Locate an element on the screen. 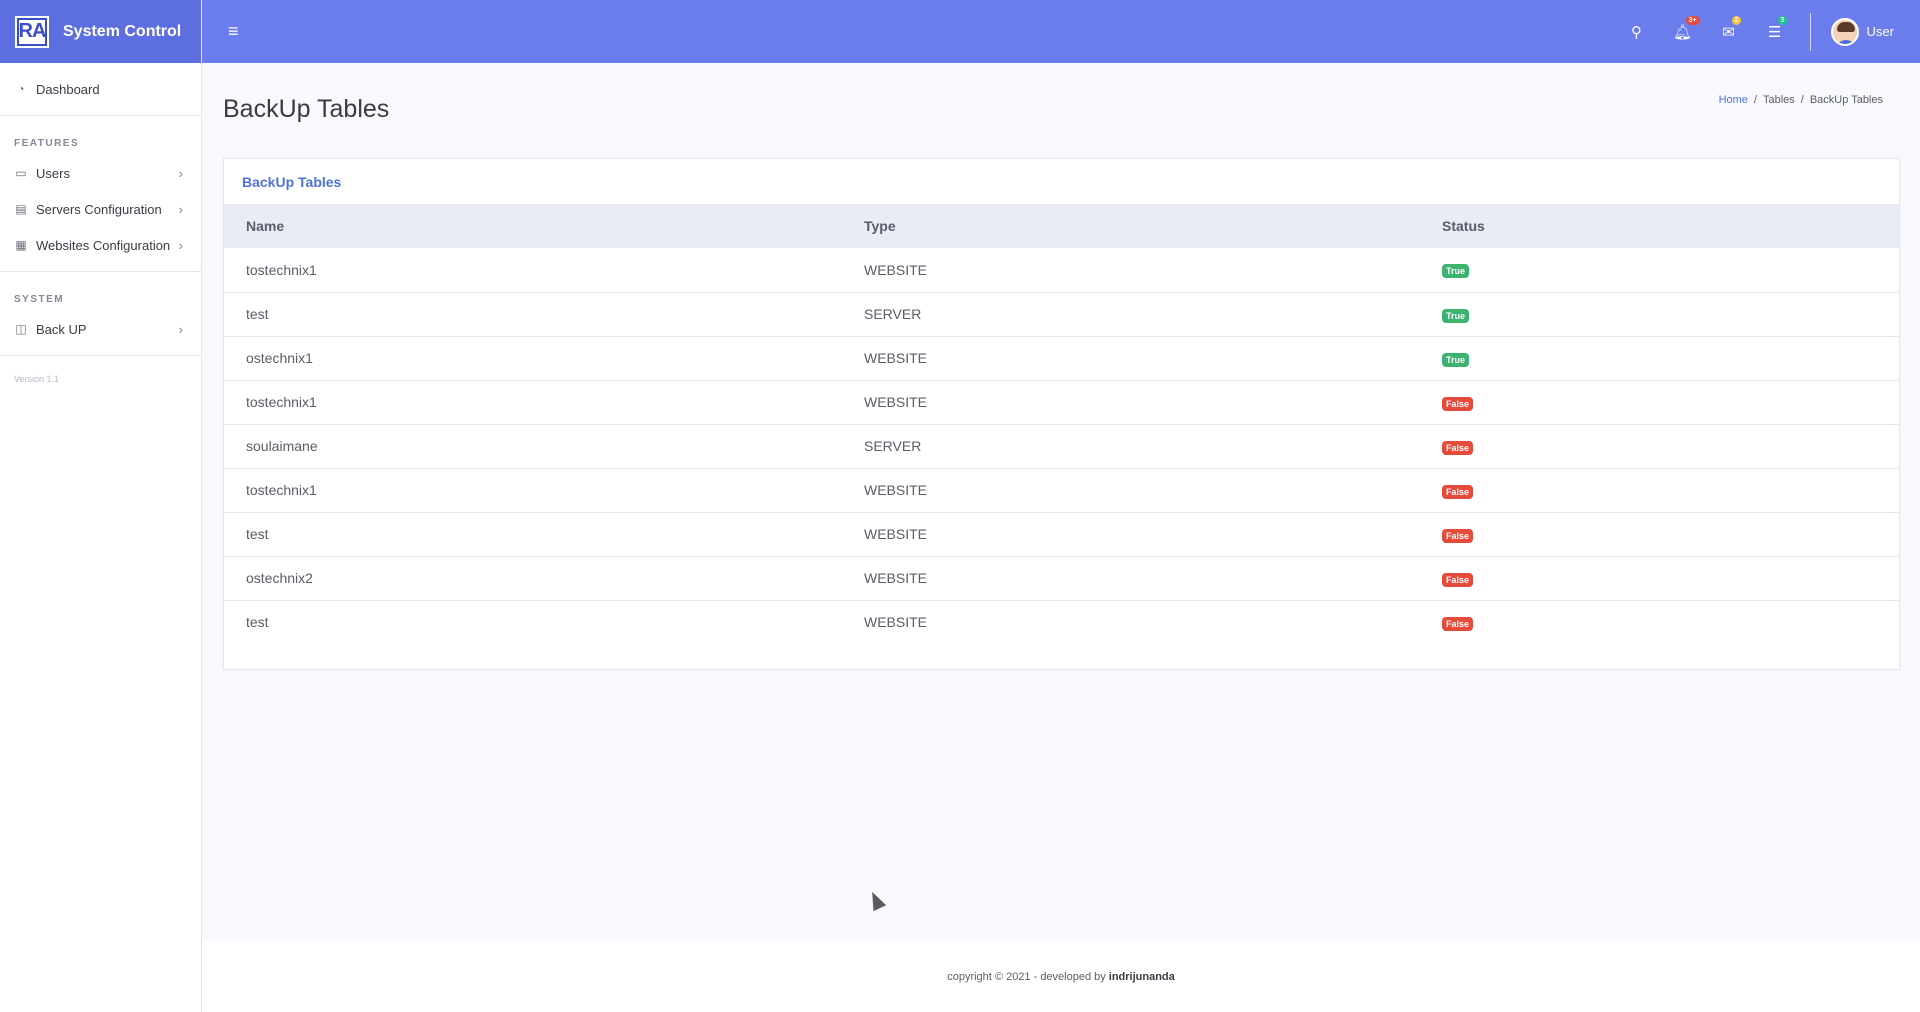 The image size is (1920, 1012). sidebar-item-websites-configuration: ▦ Websites Configuration › is located at coordinates (100, 245).